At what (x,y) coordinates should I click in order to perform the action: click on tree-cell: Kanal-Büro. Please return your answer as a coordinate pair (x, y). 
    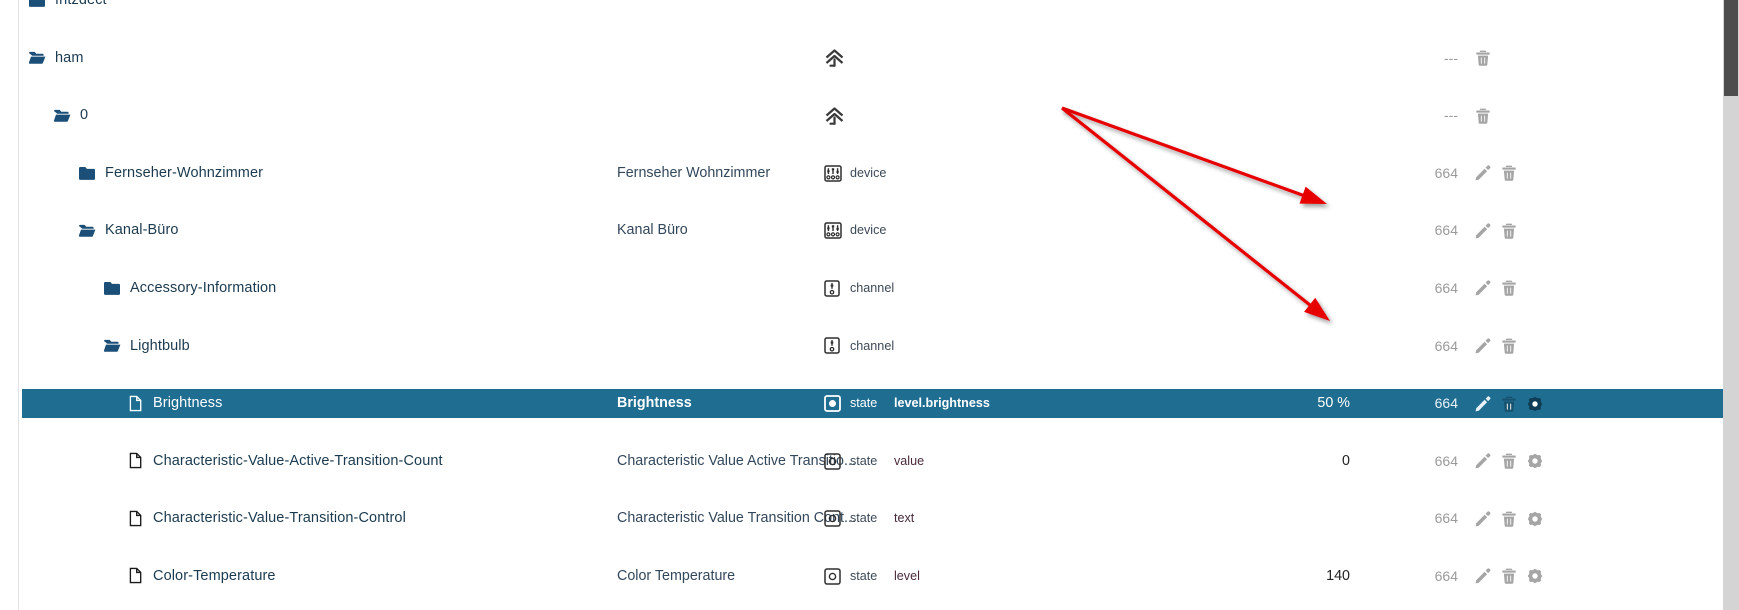
    Looking at the image, I should click on (128, 230).